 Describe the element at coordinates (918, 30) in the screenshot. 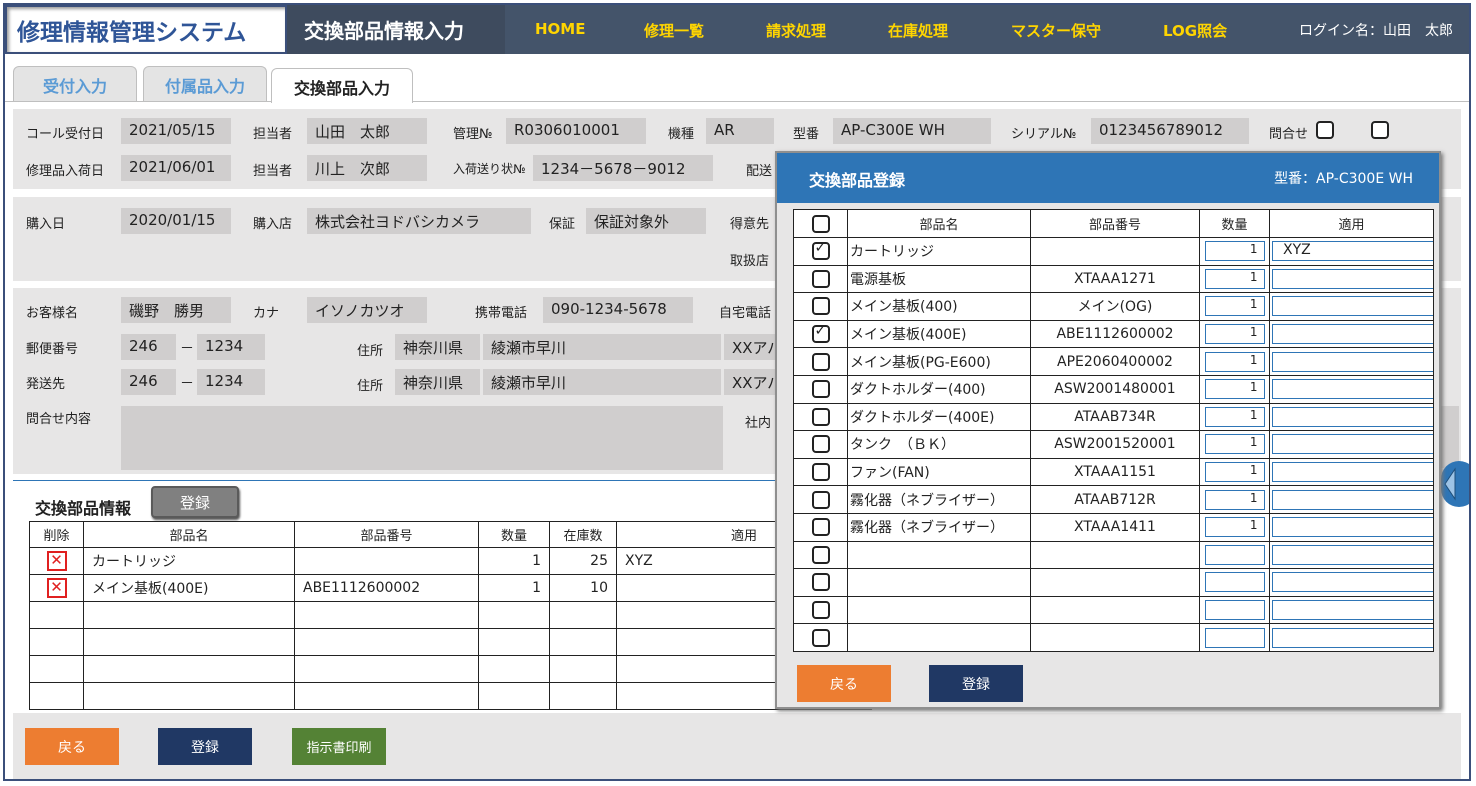

I see `nav-inventory: 在庫処理` at that location.